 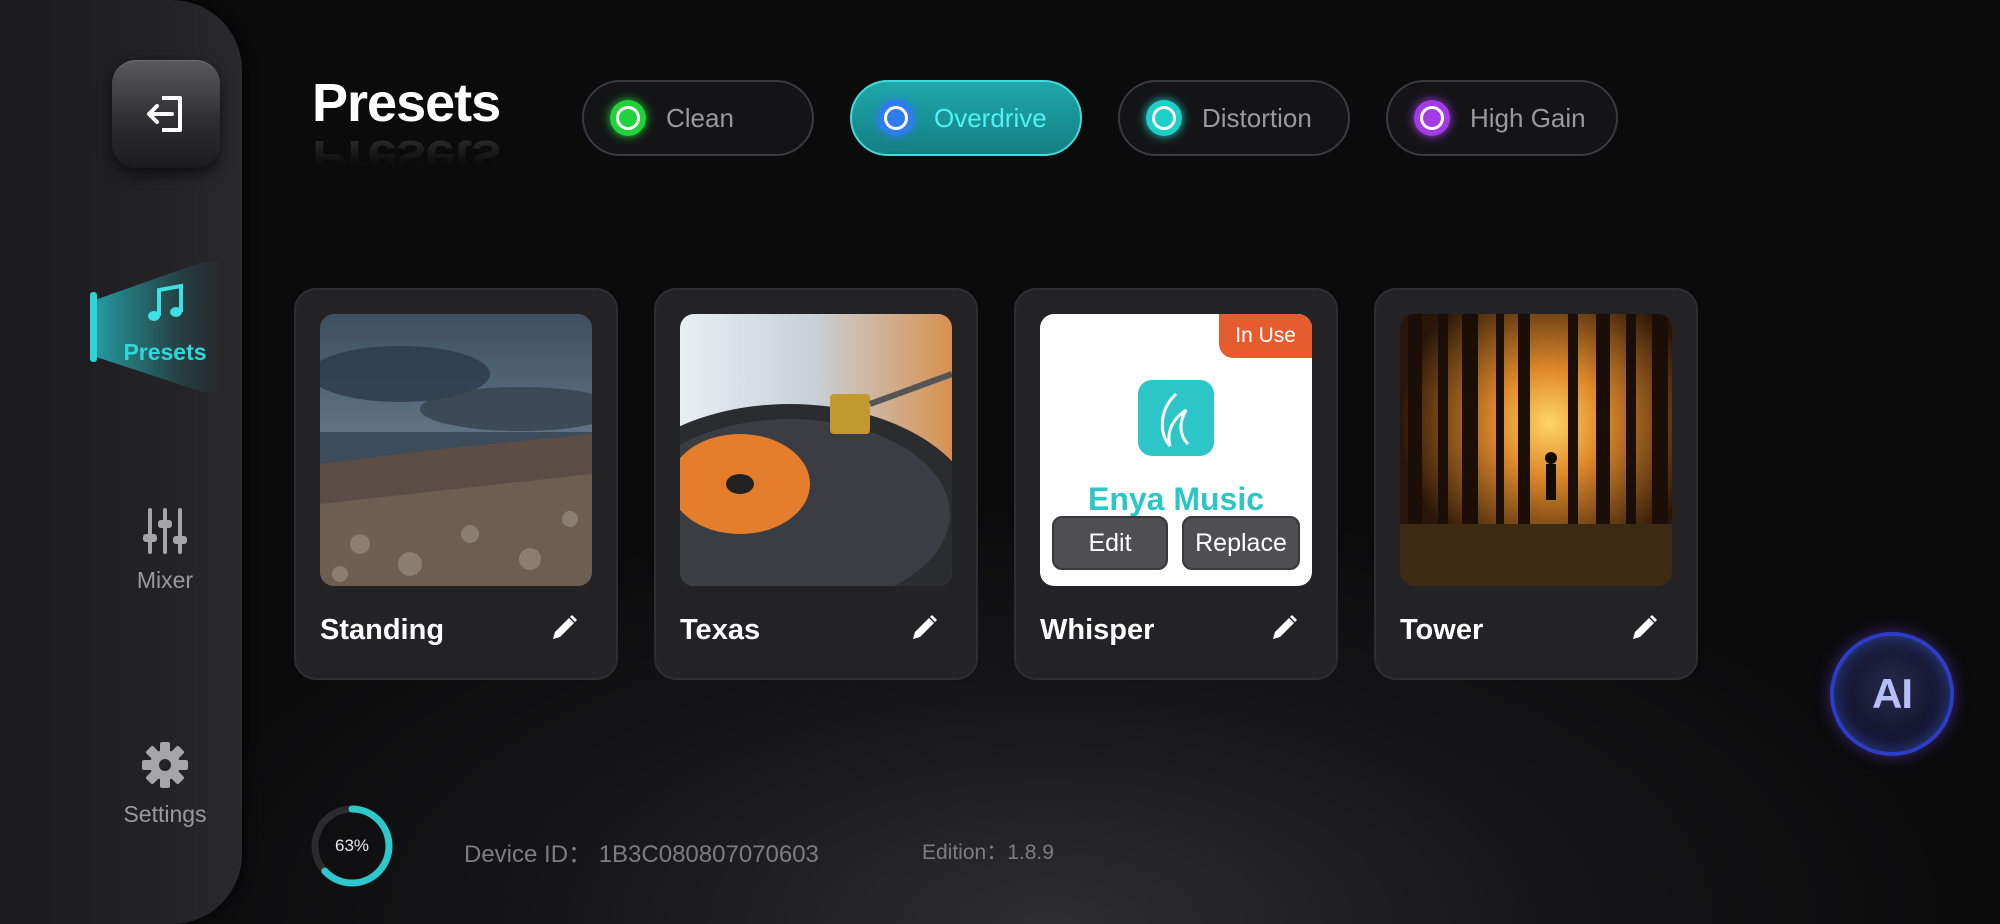 I want to click on tab-clean: Clean, so click(x=698, y=118).